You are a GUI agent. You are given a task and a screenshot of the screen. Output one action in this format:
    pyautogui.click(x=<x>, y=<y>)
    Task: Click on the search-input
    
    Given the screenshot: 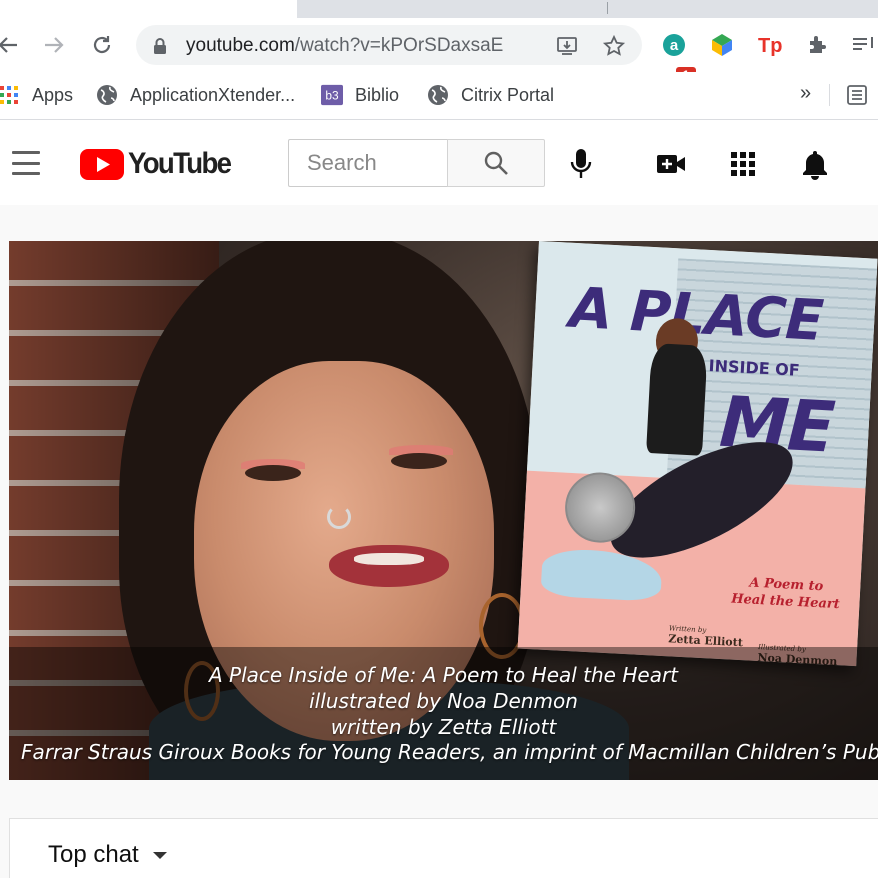 What is the action you would take?
    pyautogui.click(x=368, y=163)
    